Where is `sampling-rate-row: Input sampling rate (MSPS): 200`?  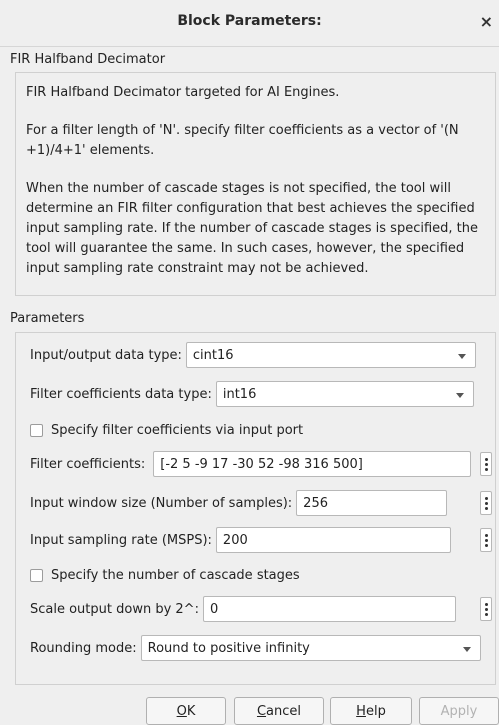
sampling-rate-row: Input sampling rate (MSPS): 200 is located at coordinates (240, 540).